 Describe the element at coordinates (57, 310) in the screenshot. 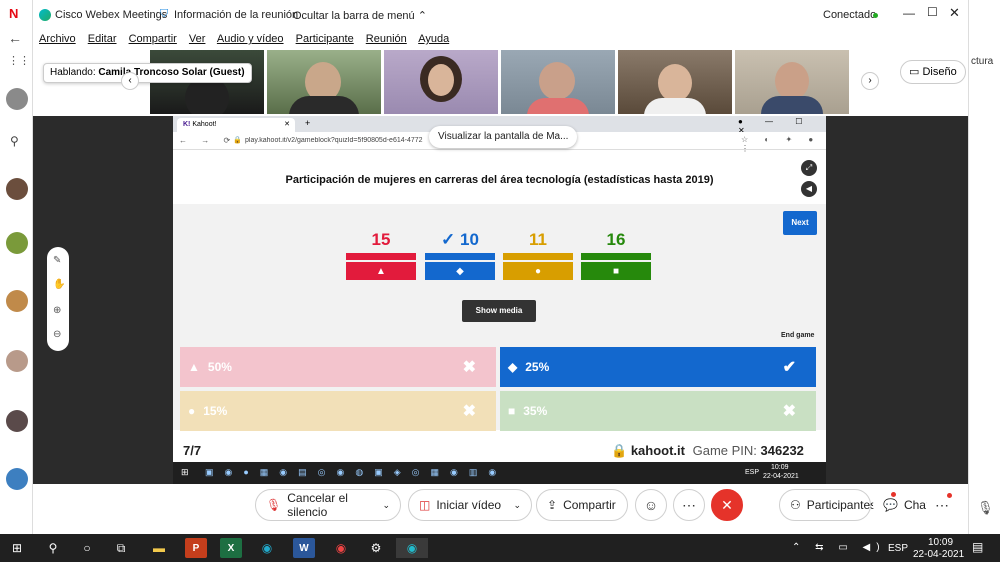

I see `zoom-in-icon: ⊕` at that location.